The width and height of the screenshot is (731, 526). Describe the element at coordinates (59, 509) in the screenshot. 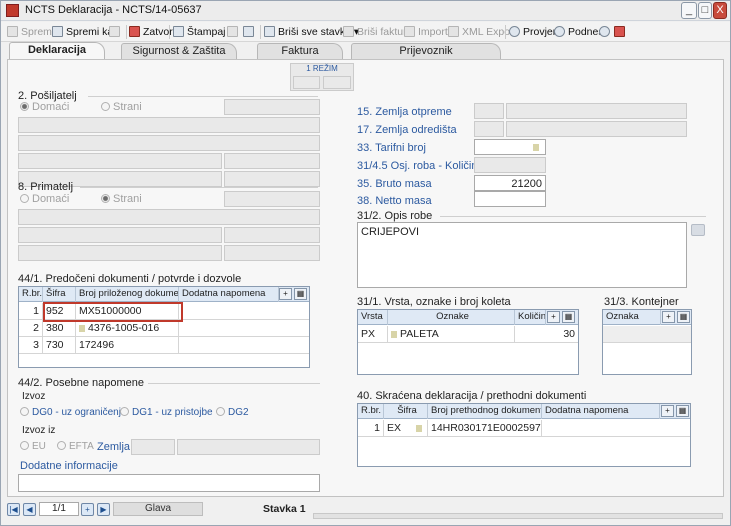

I see `page-indicator: 1/1` at that location.